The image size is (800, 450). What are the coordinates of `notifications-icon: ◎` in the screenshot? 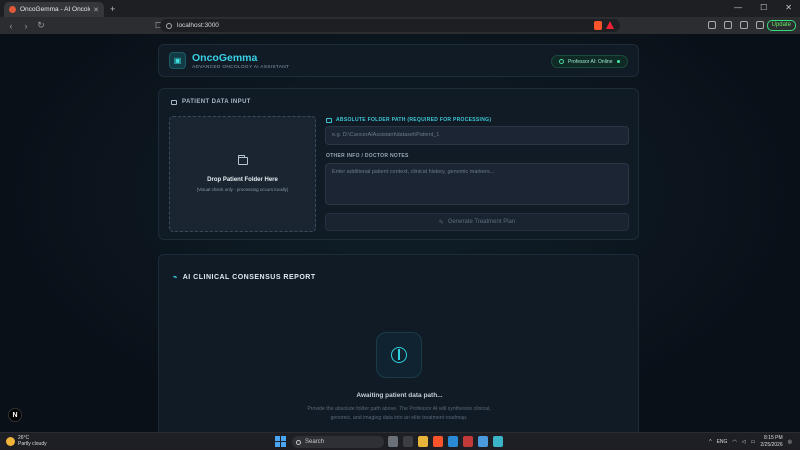 It's located at (790, 442).